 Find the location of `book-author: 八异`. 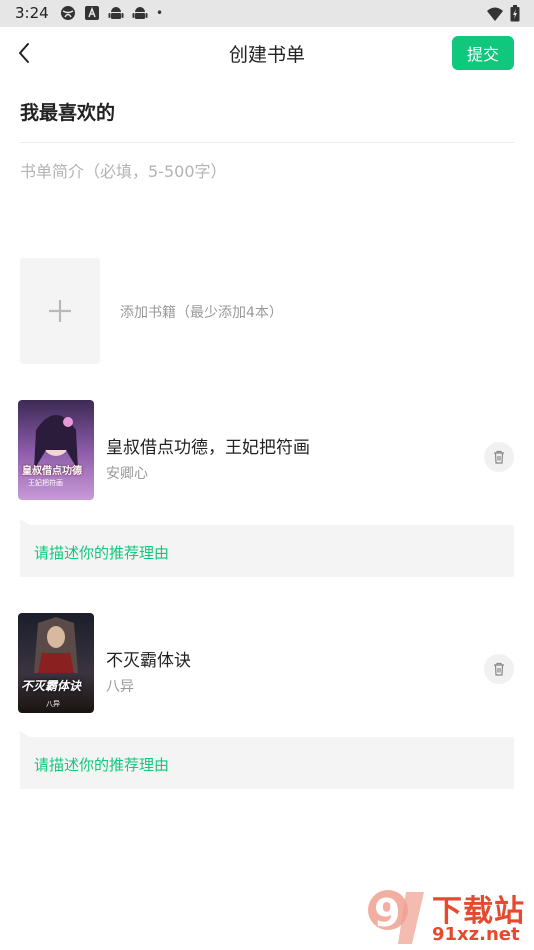

book-author: 八异 is located at coordinates (120, 687).